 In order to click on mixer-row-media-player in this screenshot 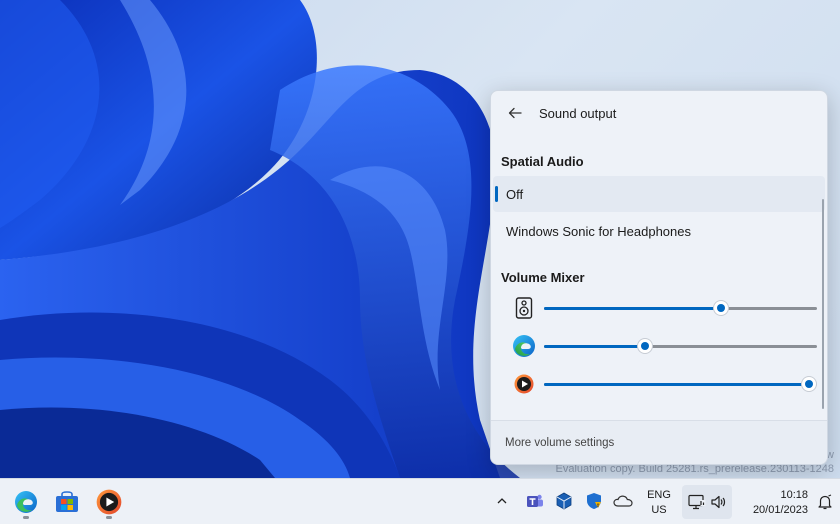, I will do `click(666, 384)`.